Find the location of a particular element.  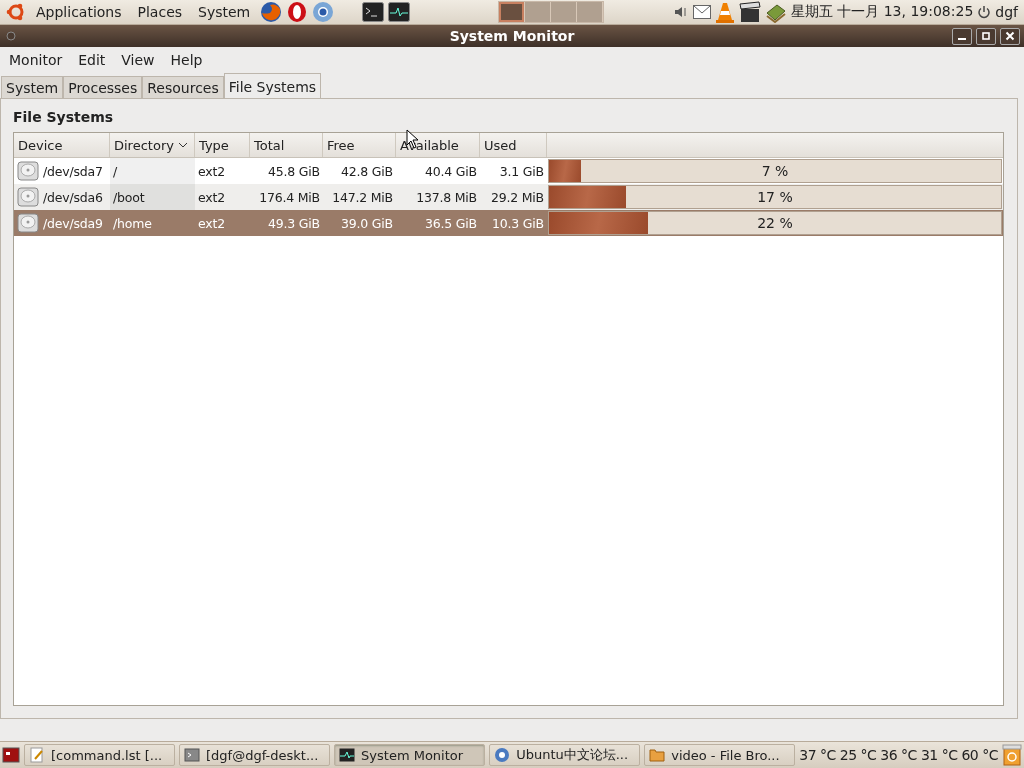

table-cell: /dev/sda6 is located at coordinates (73, 197).